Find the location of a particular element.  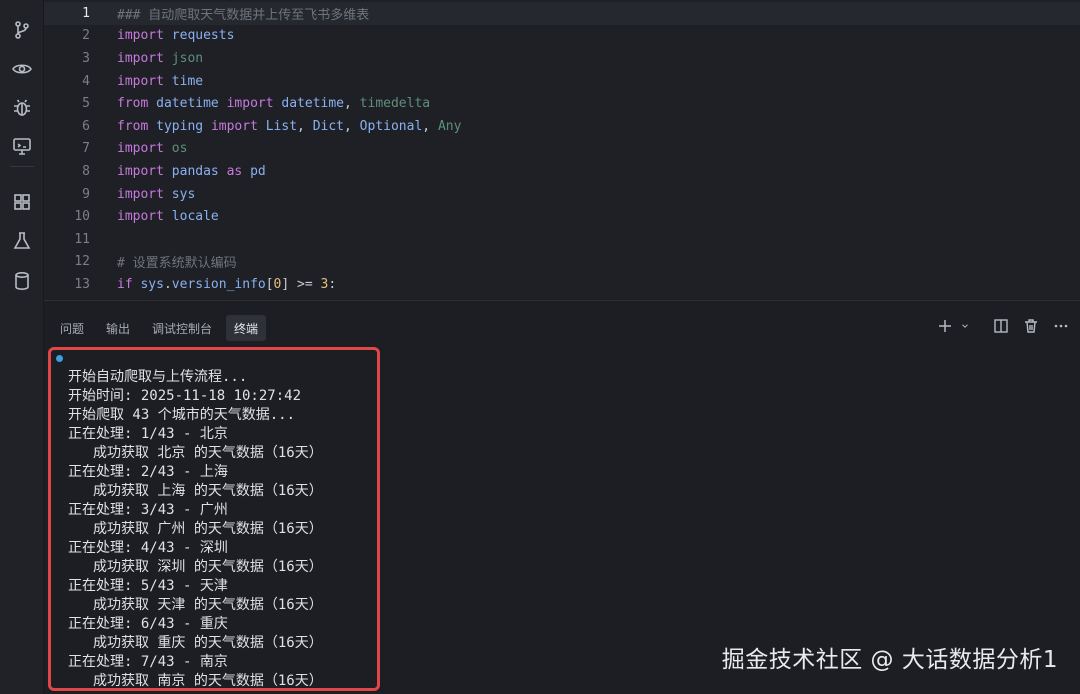

terminal-line: 正在处理: 4/43 - 深圳 is located at coordinates (148, 548).